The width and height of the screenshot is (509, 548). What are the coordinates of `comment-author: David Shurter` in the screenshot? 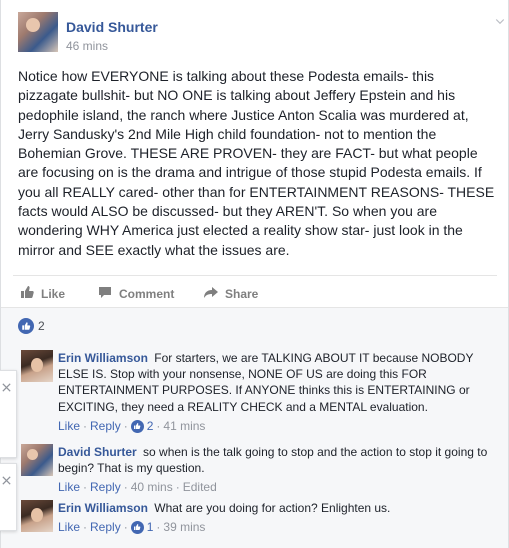 It's located at (97, 452).